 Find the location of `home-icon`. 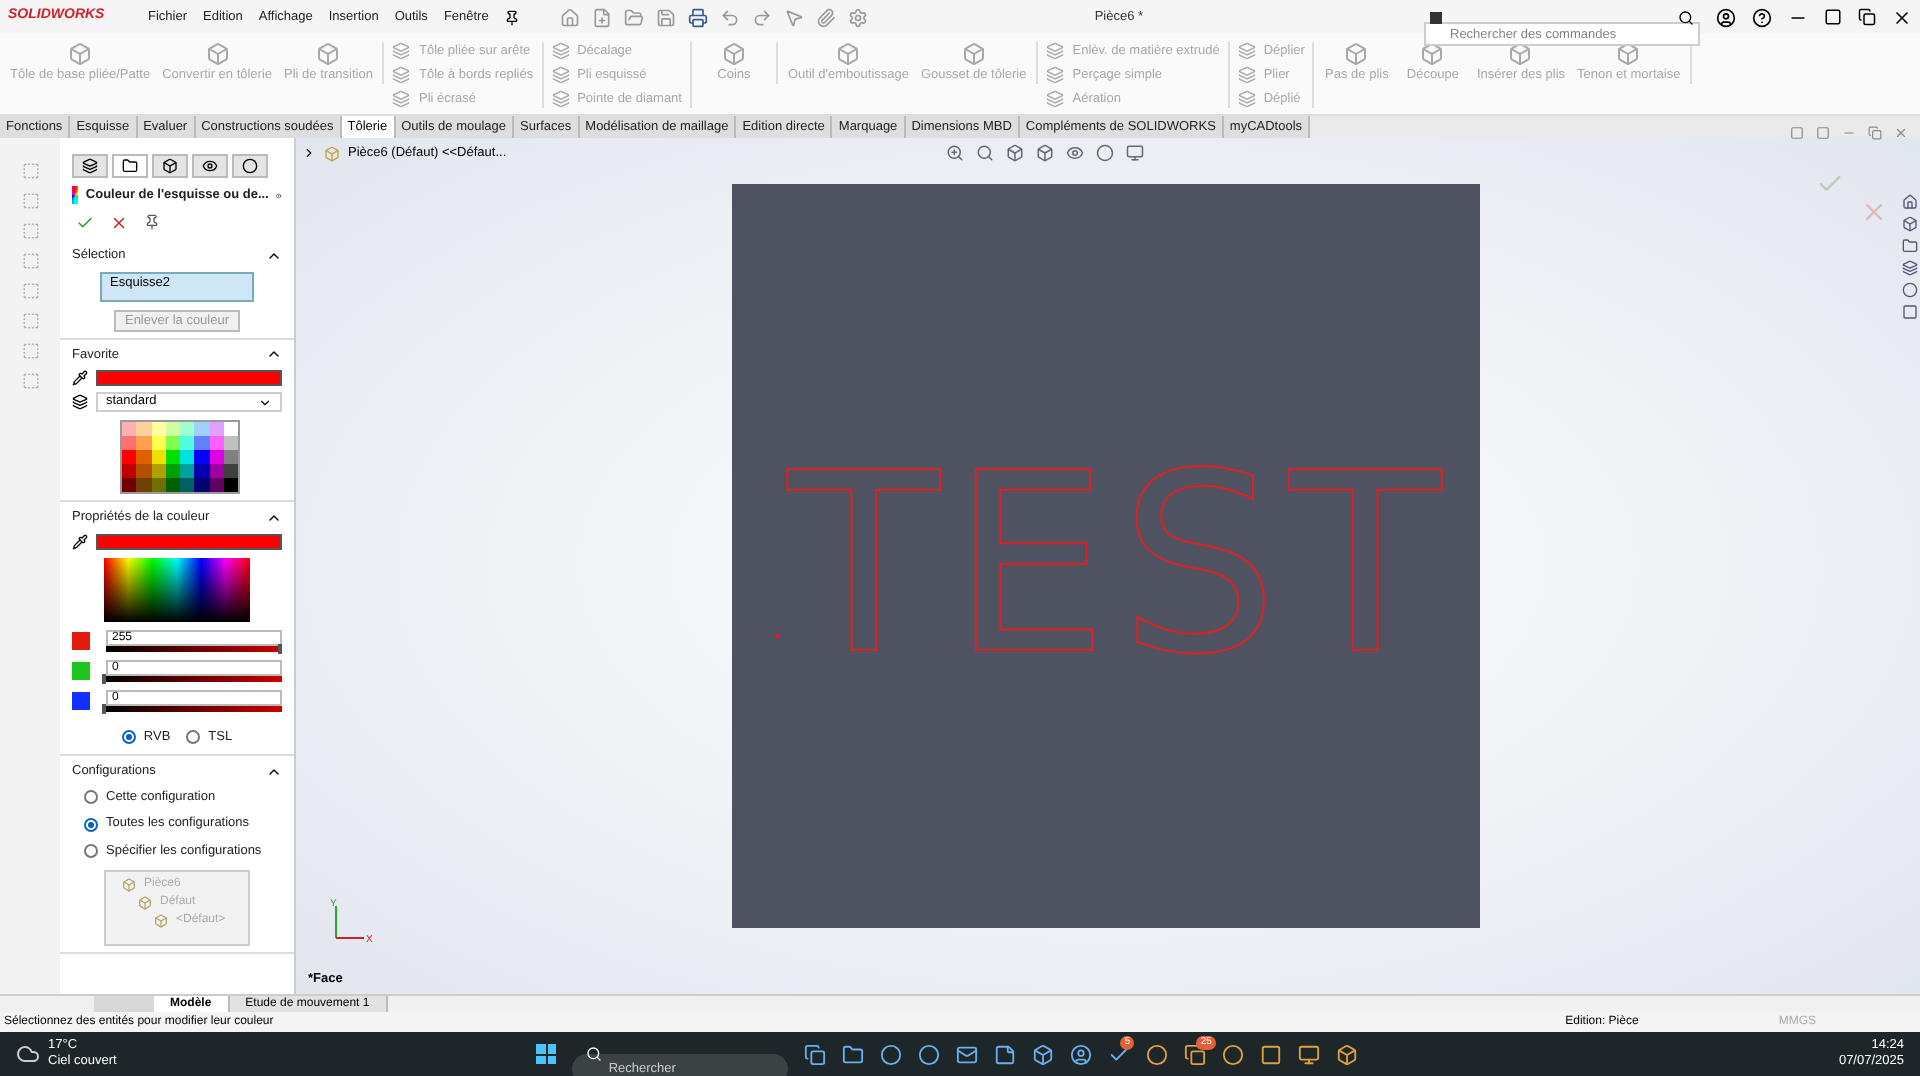

home-icon is located at coordinates (570, 17).